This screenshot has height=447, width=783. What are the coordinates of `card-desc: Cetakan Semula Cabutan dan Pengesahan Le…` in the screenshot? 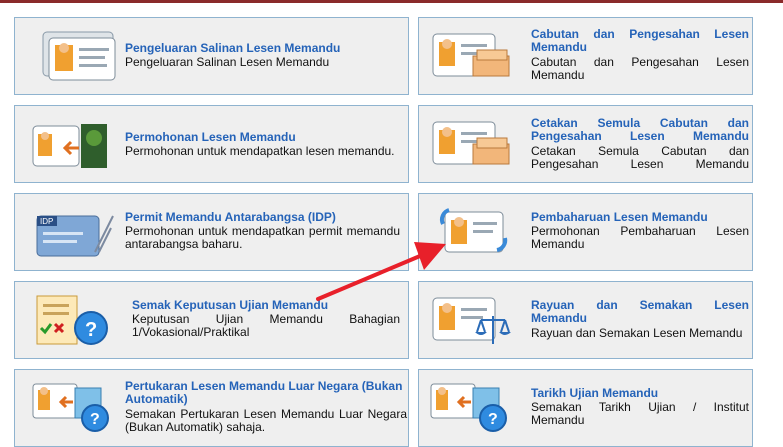 It's located at (640, 157).